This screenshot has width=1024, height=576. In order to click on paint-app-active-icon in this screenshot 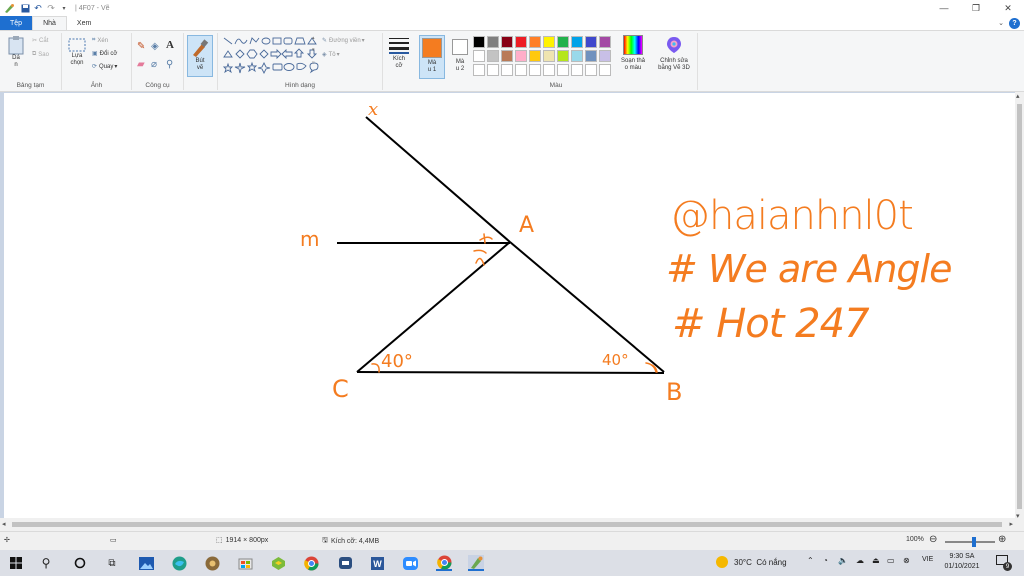, I will do `click(476, 563)`.